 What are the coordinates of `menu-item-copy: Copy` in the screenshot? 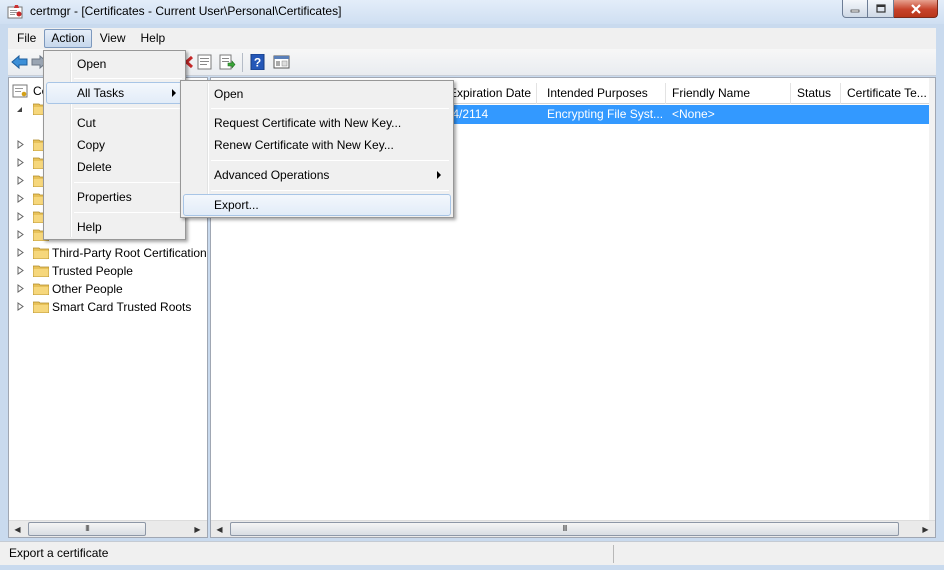 It's located at (114, 145).